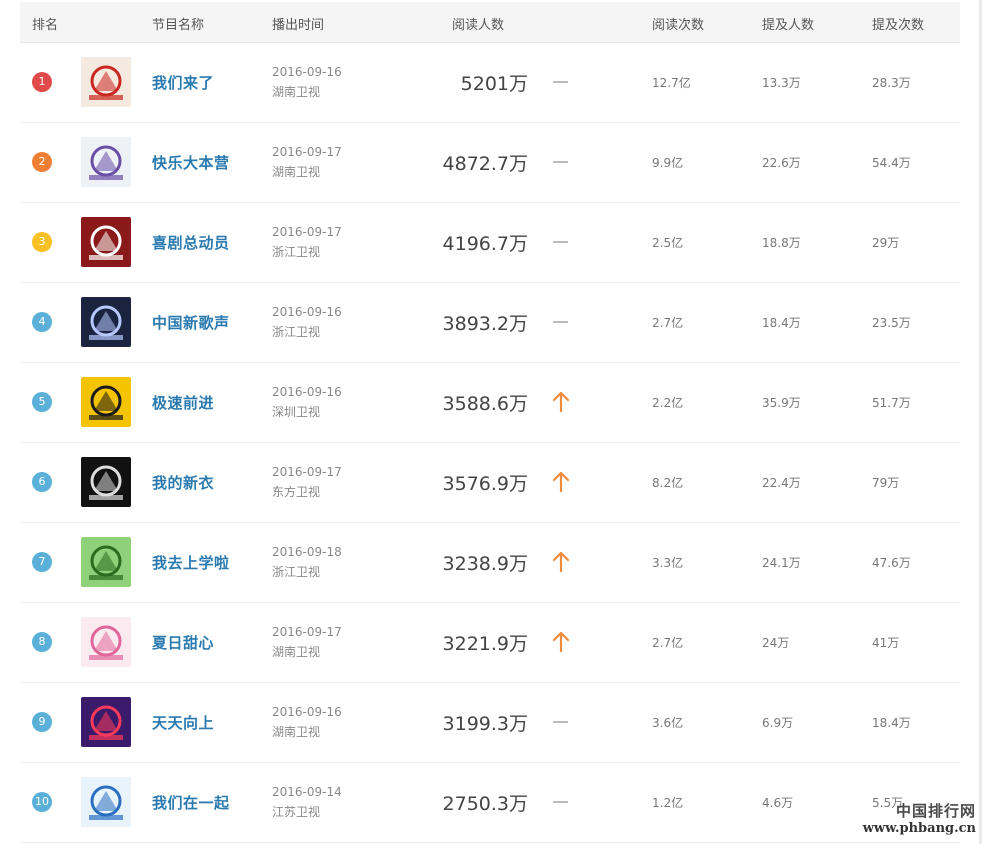 Image resolution: width=982 pixels, height=844 pixels. Describe the element at coordinates (45, 25) in the screenshot. I see `header-rank: 排名` at that location.